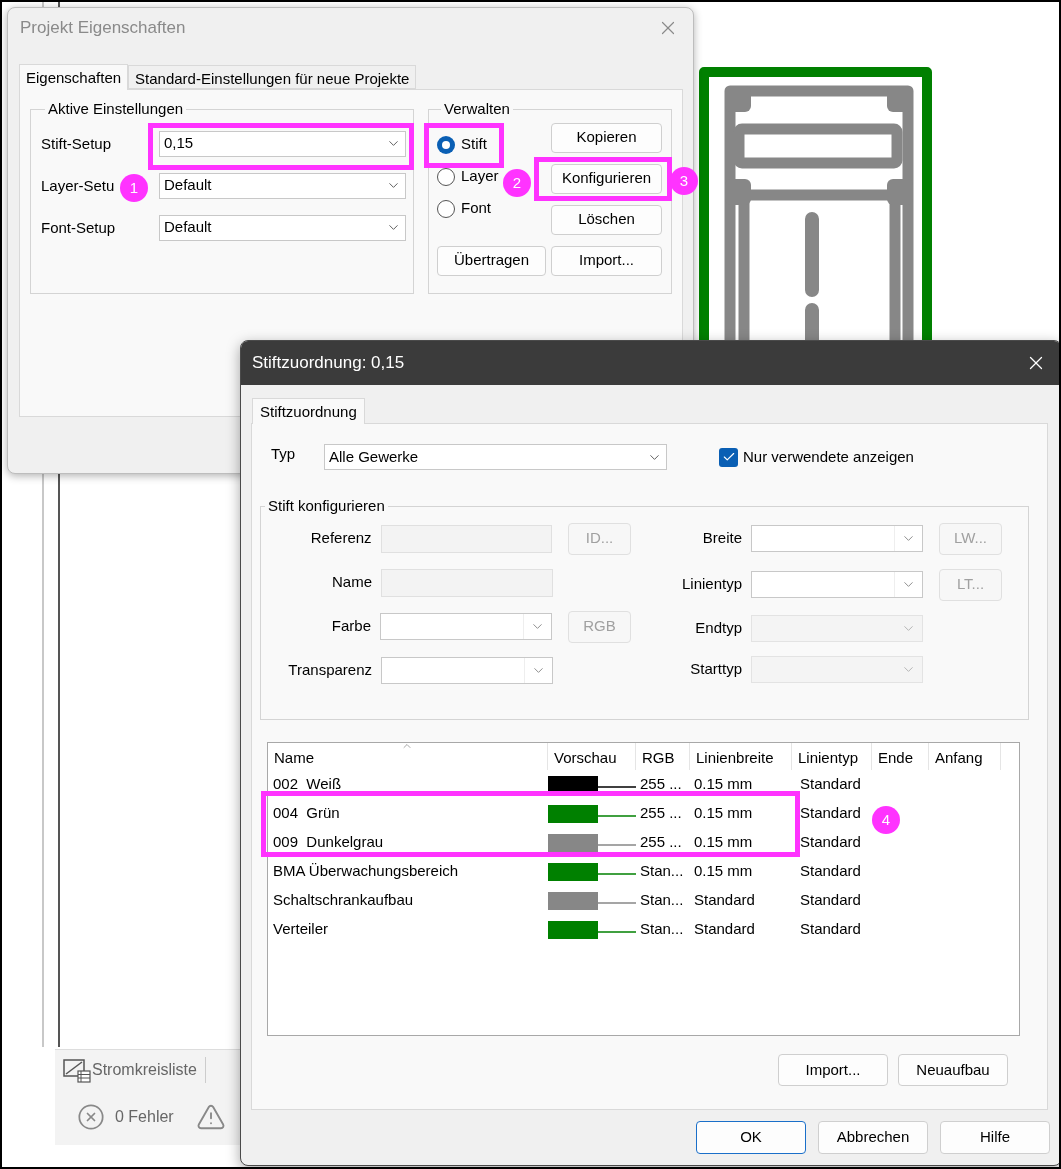 The image size is (1061, 1169). Describe the element at coordinates (468, 176) in the screenshot. I see `radio-option: Layer` at that location.